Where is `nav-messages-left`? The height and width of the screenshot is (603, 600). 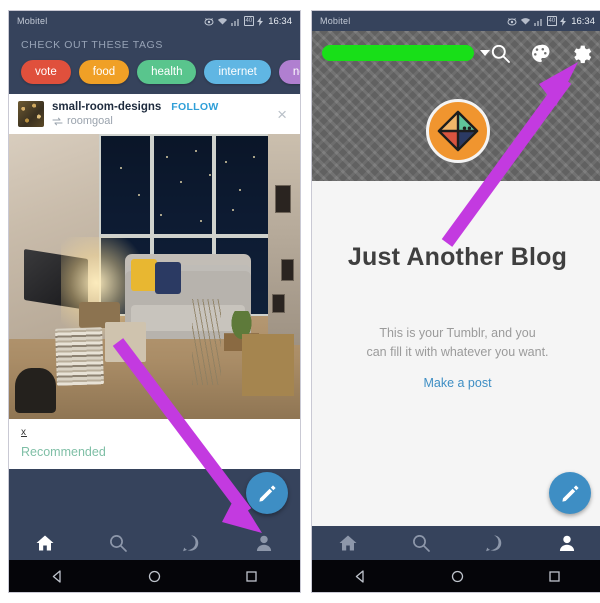 nav-messages-left is located at coordinates (191, 543).